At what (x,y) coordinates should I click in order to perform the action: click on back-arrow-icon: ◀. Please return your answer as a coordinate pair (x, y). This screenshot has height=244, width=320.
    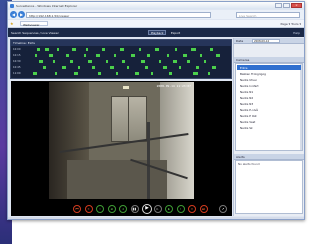
    Looking at the image, I should click on (13, 14).